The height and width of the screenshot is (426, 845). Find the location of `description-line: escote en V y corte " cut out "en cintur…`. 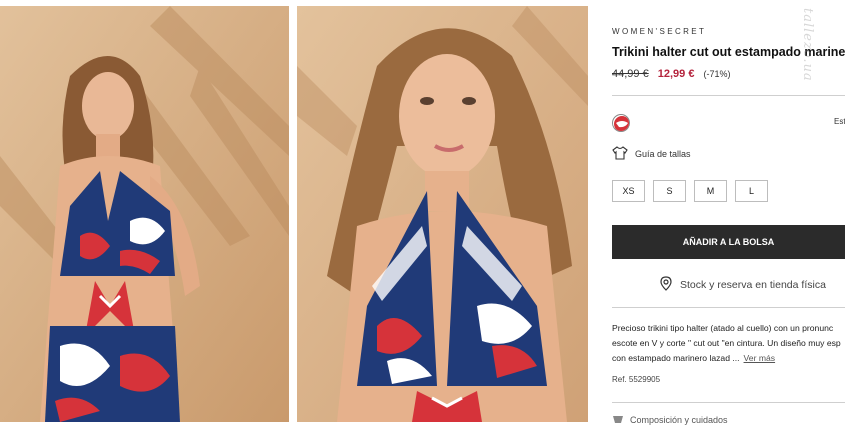

description-line: escote en V y corte " cut out "en cintur… is located at coordinates (726, 343).